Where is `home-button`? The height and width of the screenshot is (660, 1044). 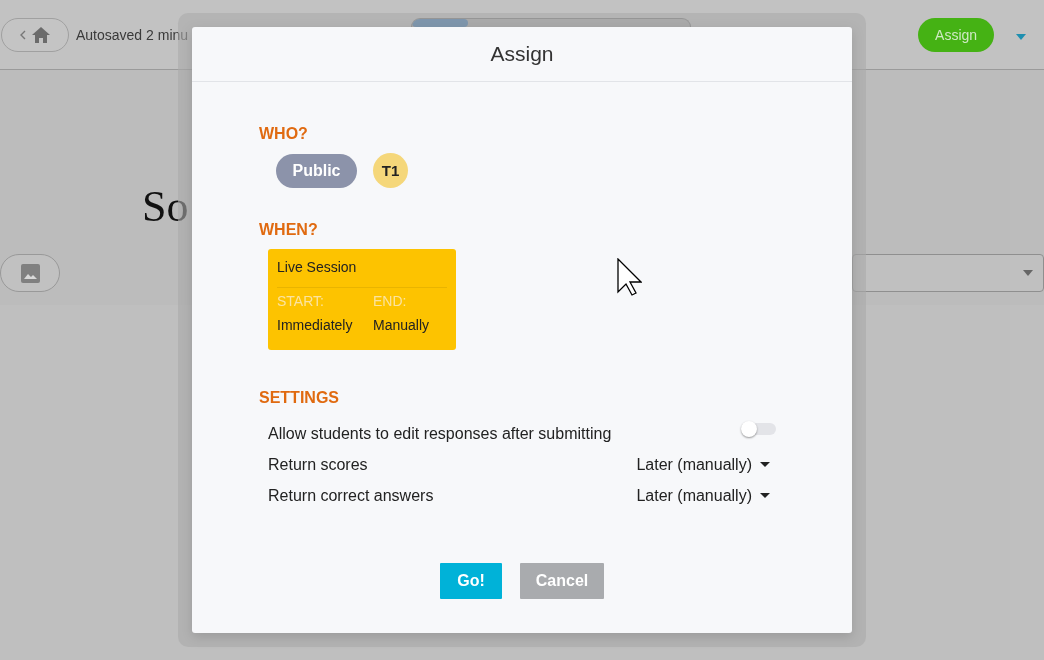
home-button is located at coordinates (35, 34).